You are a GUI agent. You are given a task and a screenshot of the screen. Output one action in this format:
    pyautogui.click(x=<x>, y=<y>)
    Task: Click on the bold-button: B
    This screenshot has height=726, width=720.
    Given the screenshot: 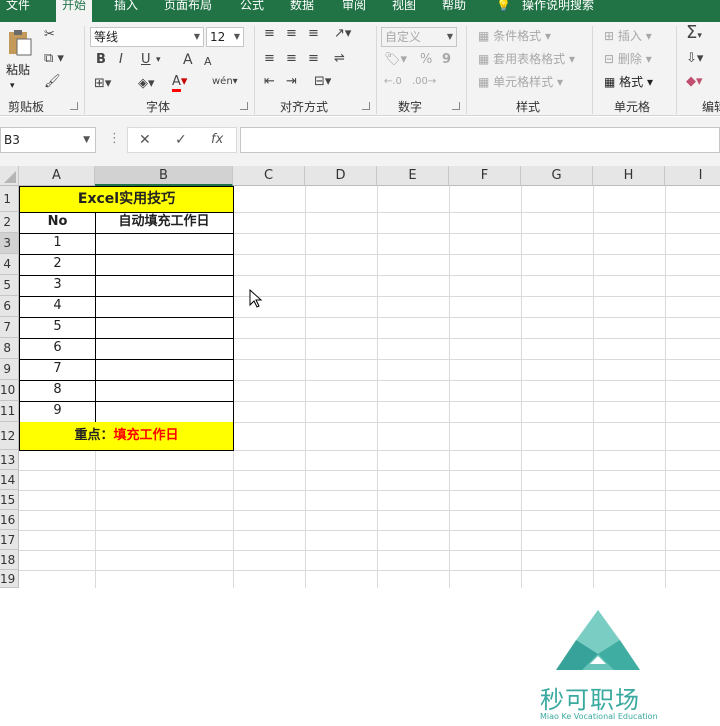 What is the action you would take?
    pyautogui.click(x=101, y=60)
    